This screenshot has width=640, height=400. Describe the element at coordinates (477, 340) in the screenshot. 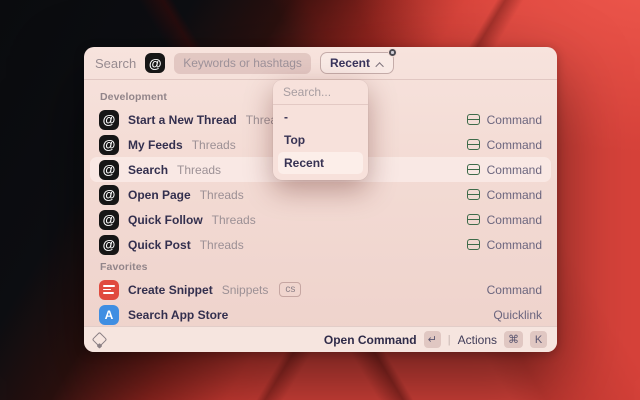

I see `actions-button: Actions` at that location.